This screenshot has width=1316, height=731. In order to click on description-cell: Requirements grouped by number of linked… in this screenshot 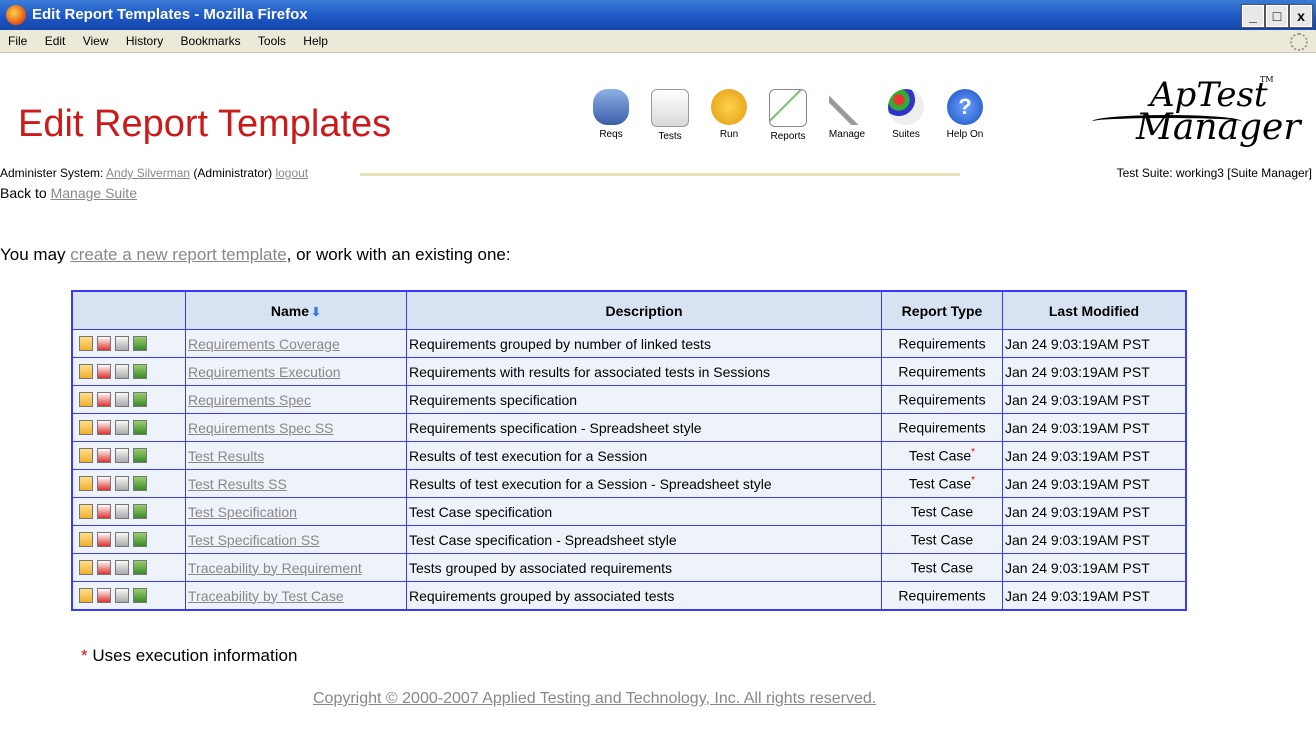, I will do `click(644, 343)`.